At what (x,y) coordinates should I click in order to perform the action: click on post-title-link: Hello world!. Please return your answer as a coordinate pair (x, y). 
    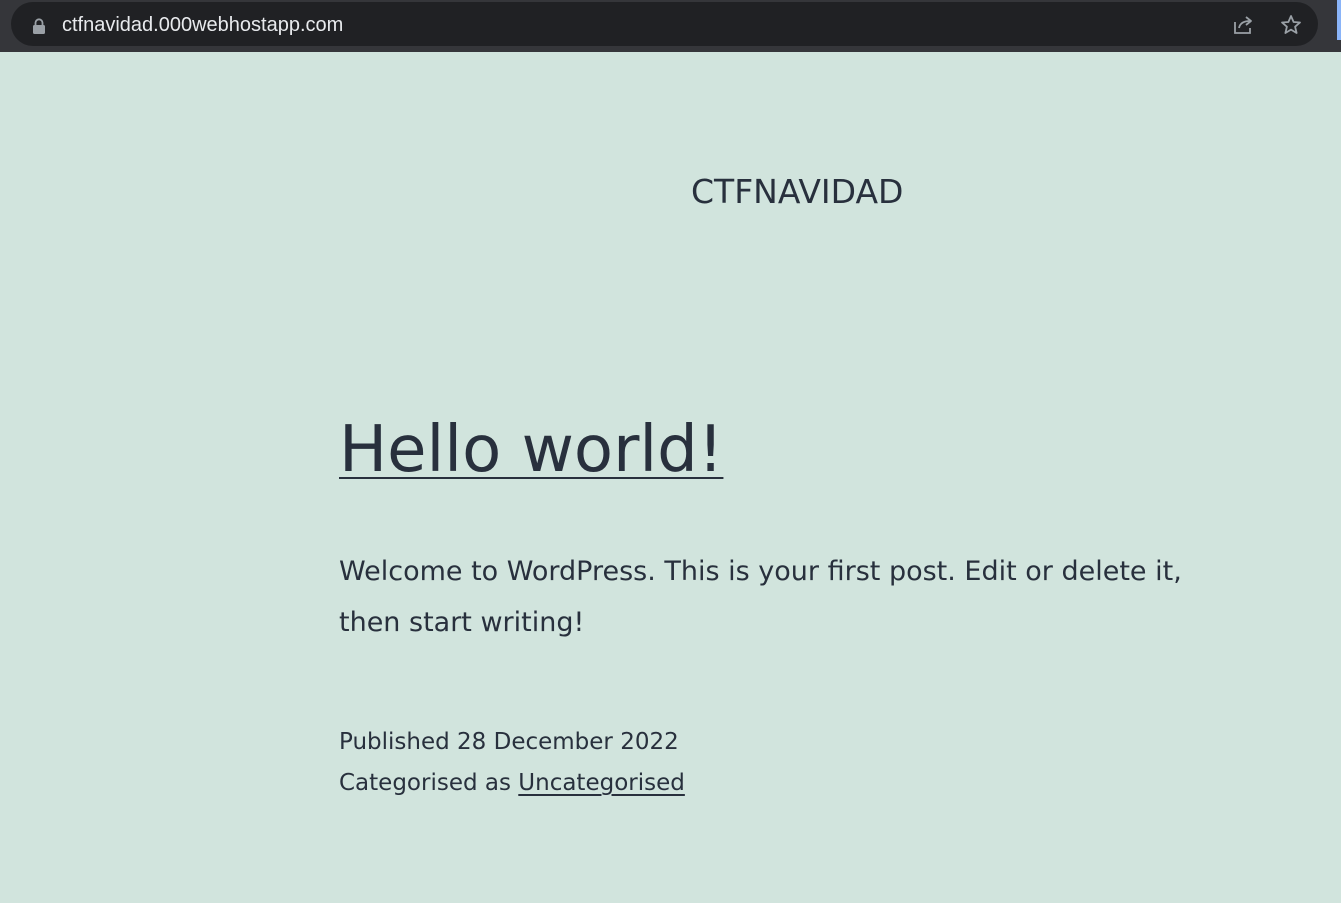
    Looking at the image, I should click on (531, 450).